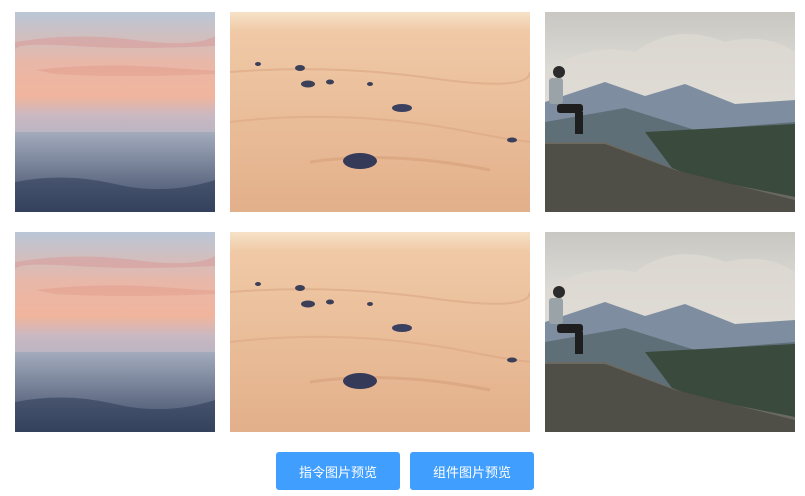 The image size is (805, 496). What do you see at coordinates (472, 471) in the screenshot?
I see `component-image-preview-button: 组件图片预览` at bounding box center [472, 471].